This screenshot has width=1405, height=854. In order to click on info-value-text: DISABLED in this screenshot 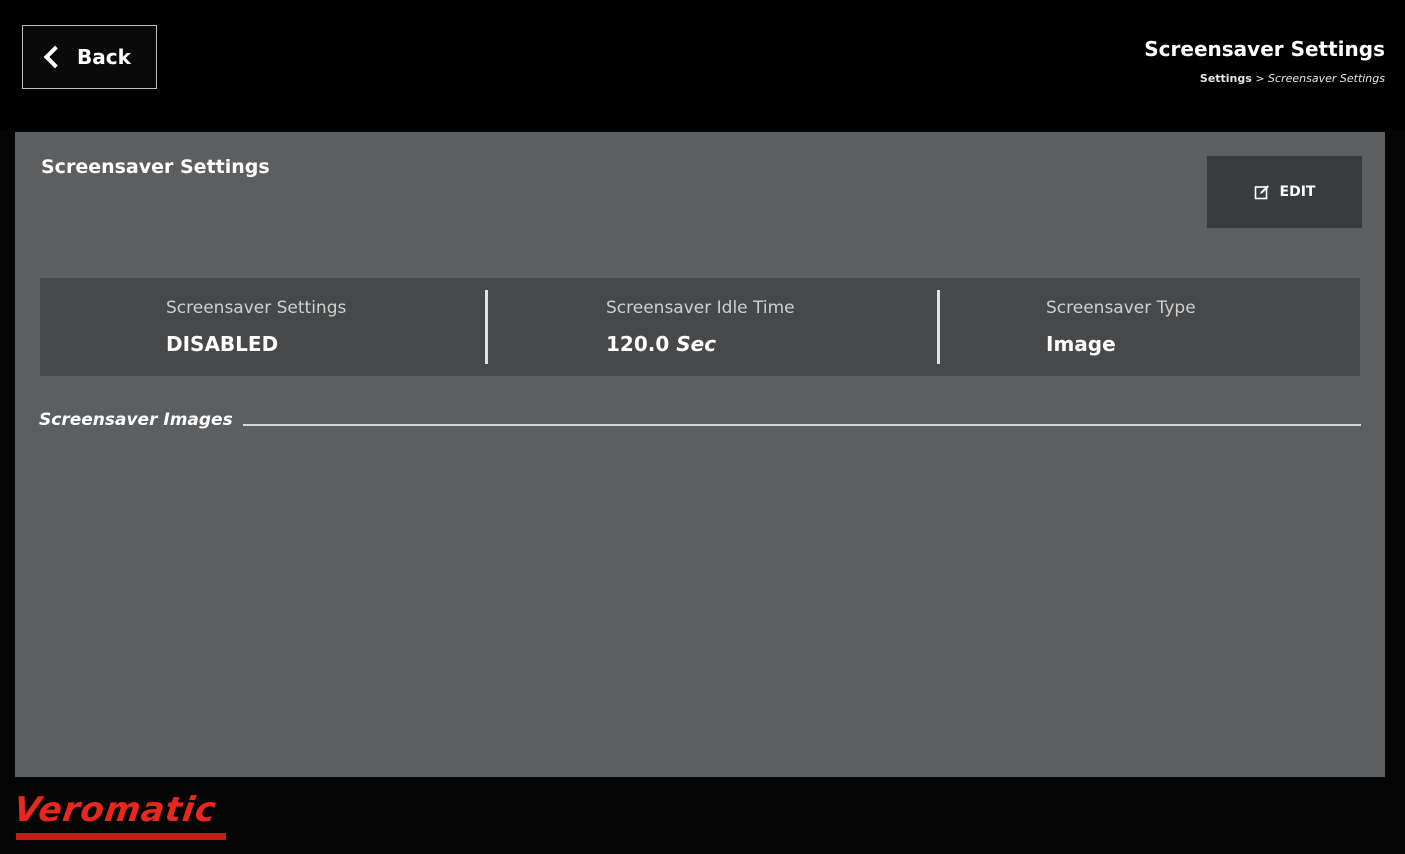, I will do `click(222, 344)`.